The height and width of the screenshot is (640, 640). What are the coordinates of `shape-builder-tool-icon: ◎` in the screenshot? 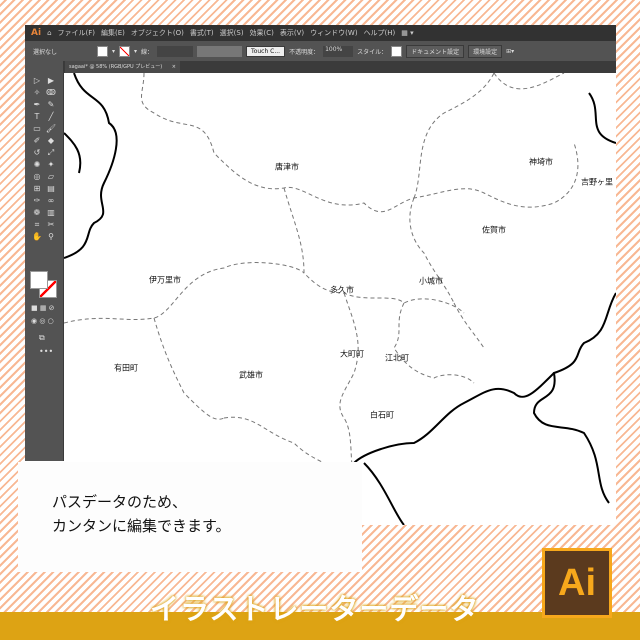 It's located at (37, 176).